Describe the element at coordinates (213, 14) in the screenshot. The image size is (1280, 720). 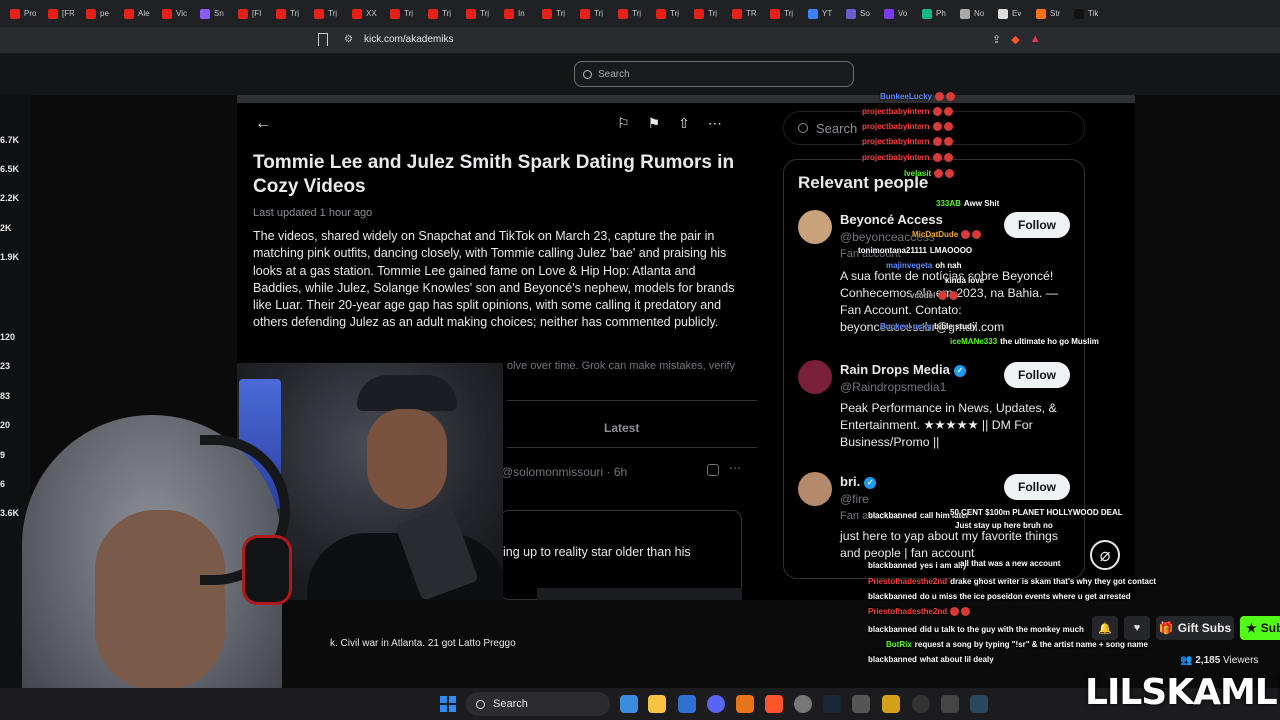
I see `browser-tab: Sn` at that location.